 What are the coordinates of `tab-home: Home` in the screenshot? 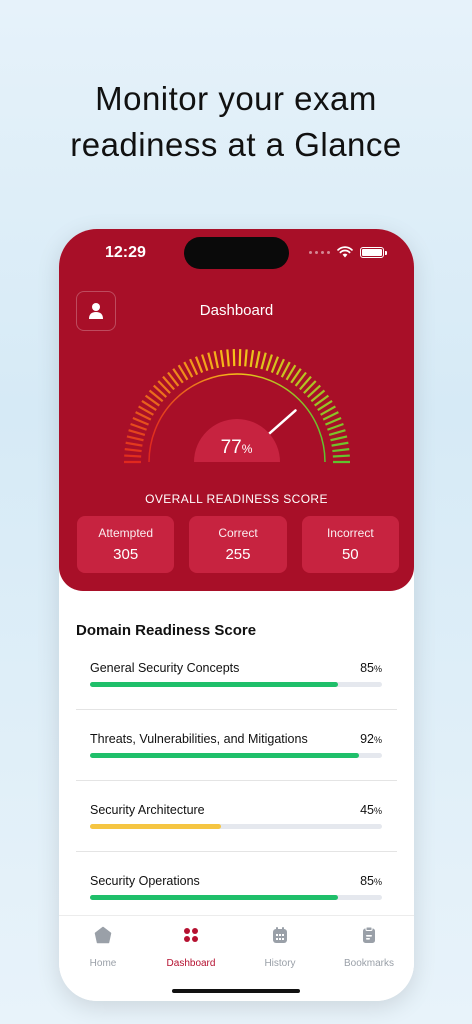 It's located at (103, 947).